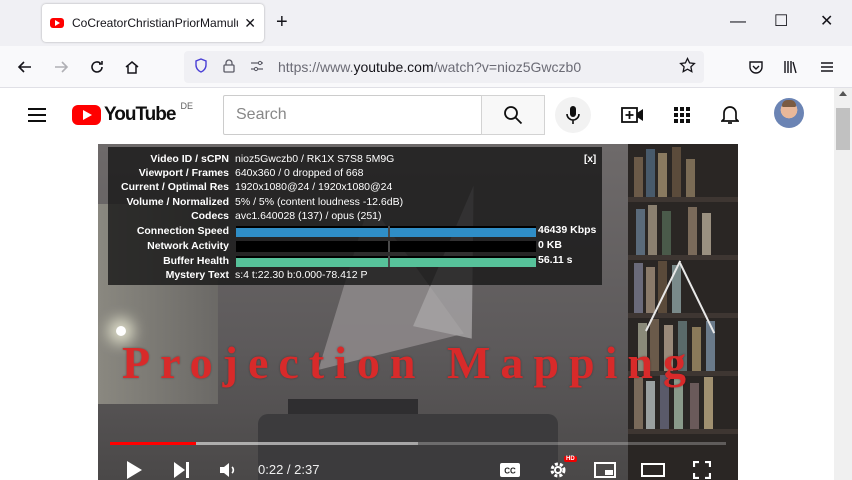 The width and height of the screenshot is (852, 480). I want to click on skip-next-icon, so click(181, 470).